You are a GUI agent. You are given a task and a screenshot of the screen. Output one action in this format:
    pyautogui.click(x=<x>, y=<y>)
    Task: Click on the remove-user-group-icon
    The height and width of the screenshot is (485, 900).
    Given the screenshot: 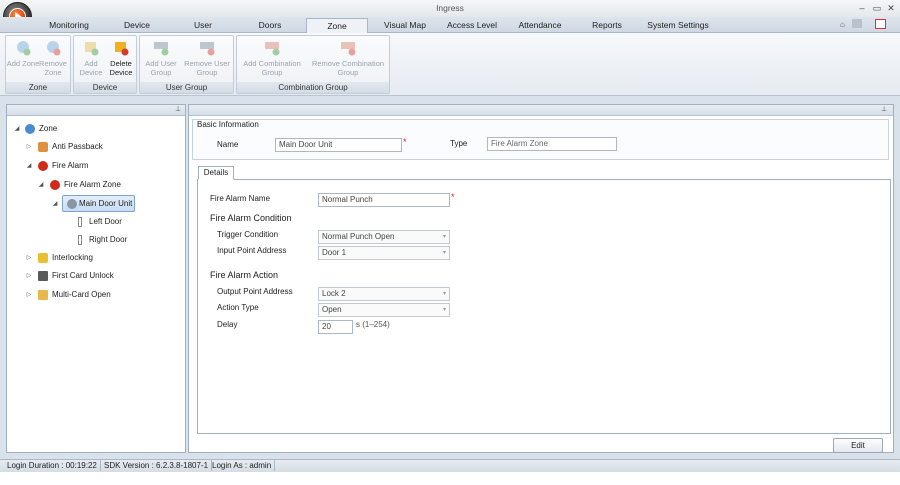 What is the action you would take?
    pyautogui.click(x=207, y=49)
    